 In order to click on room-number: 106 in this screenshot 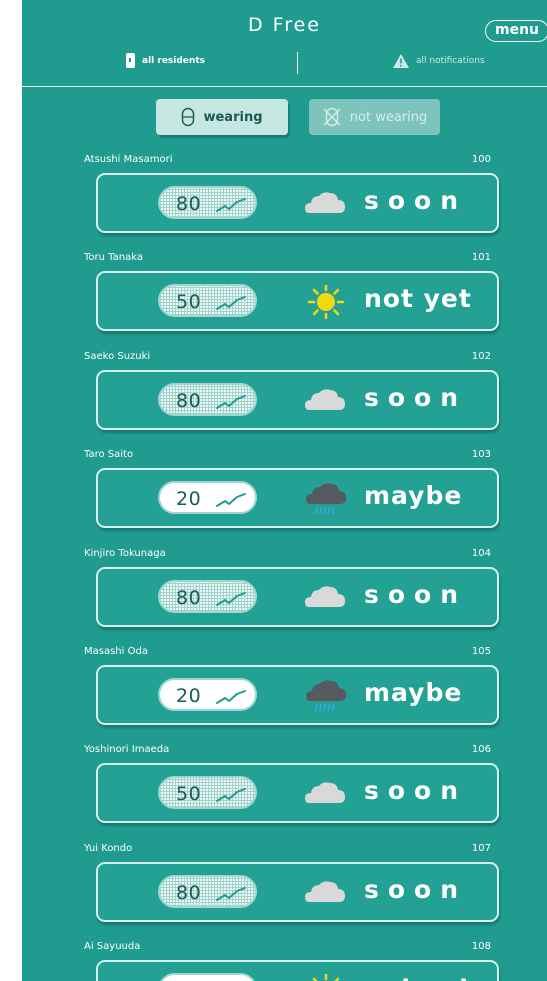, I will do `click(481, 750)`.